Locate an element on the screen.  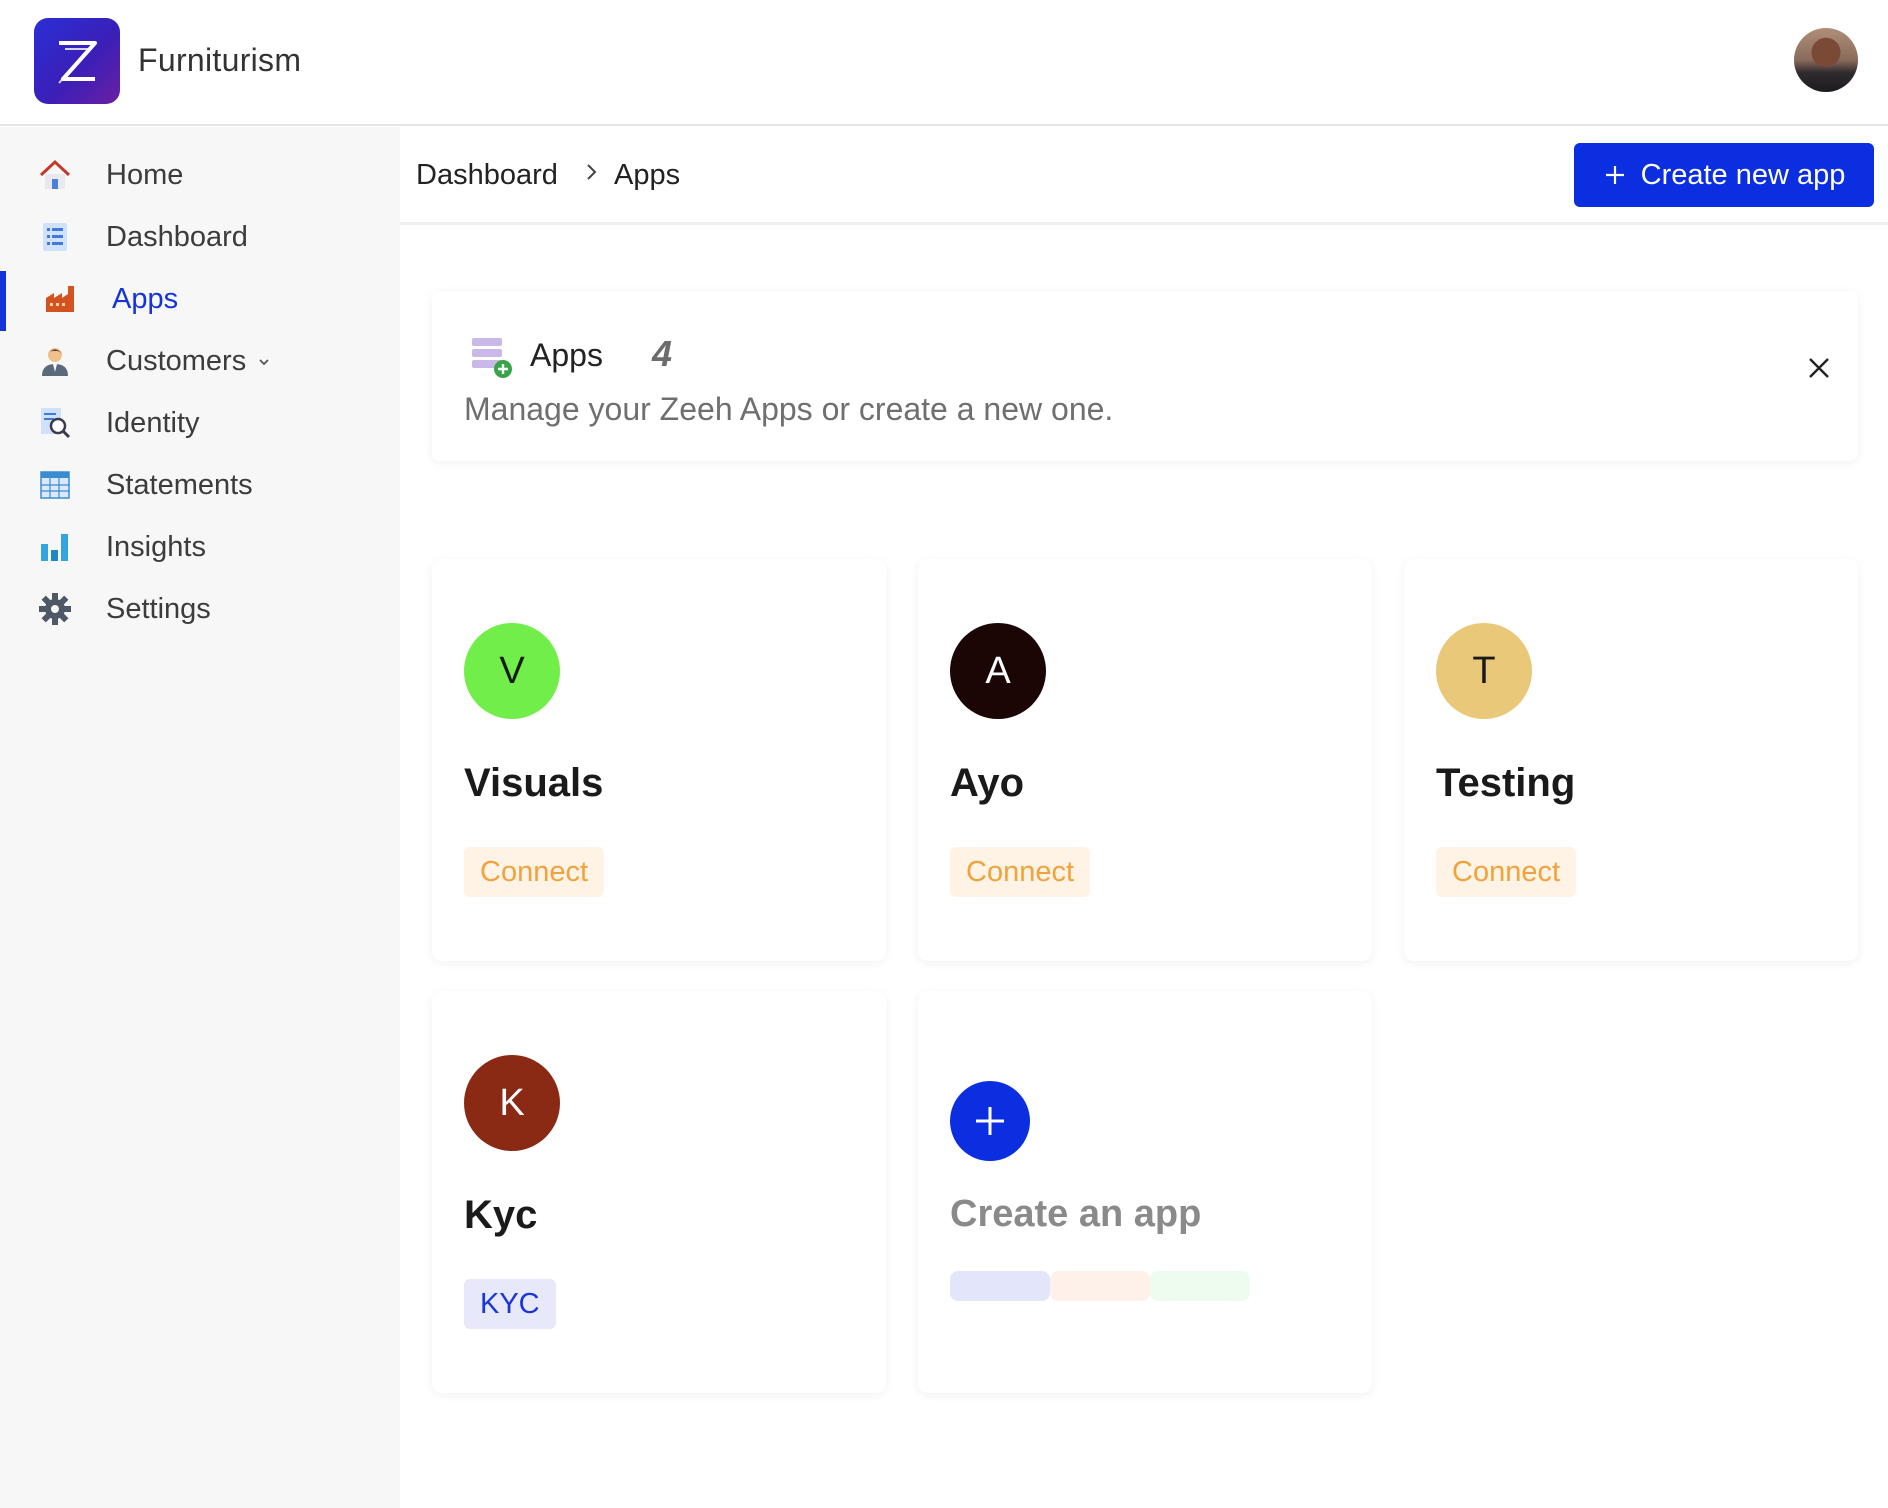
sidebar-item-label: Insights is located at coordinates (156, 546).